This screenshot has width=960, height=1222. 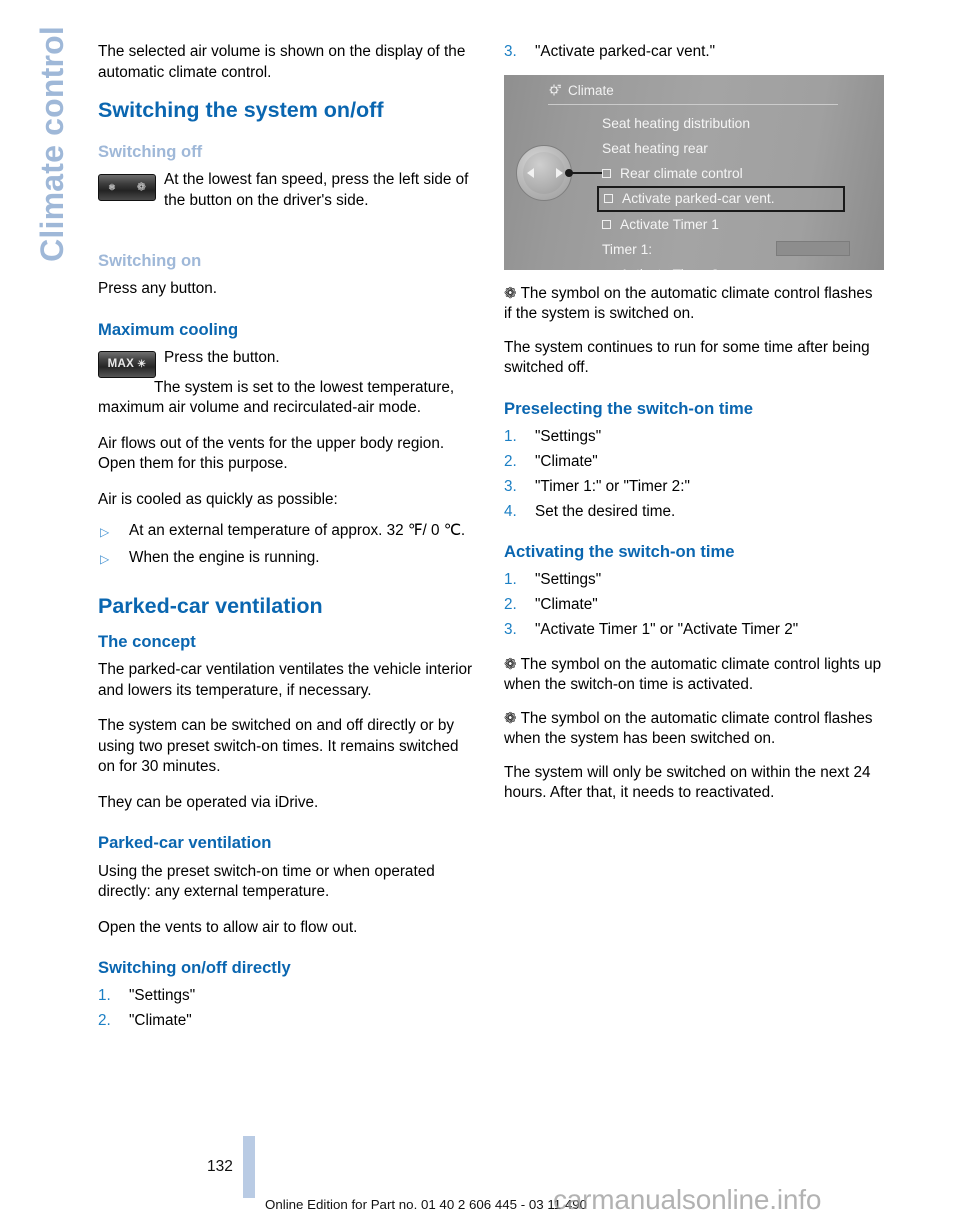 I want to click on climate-gear-icon, so click(x=555, y=90).